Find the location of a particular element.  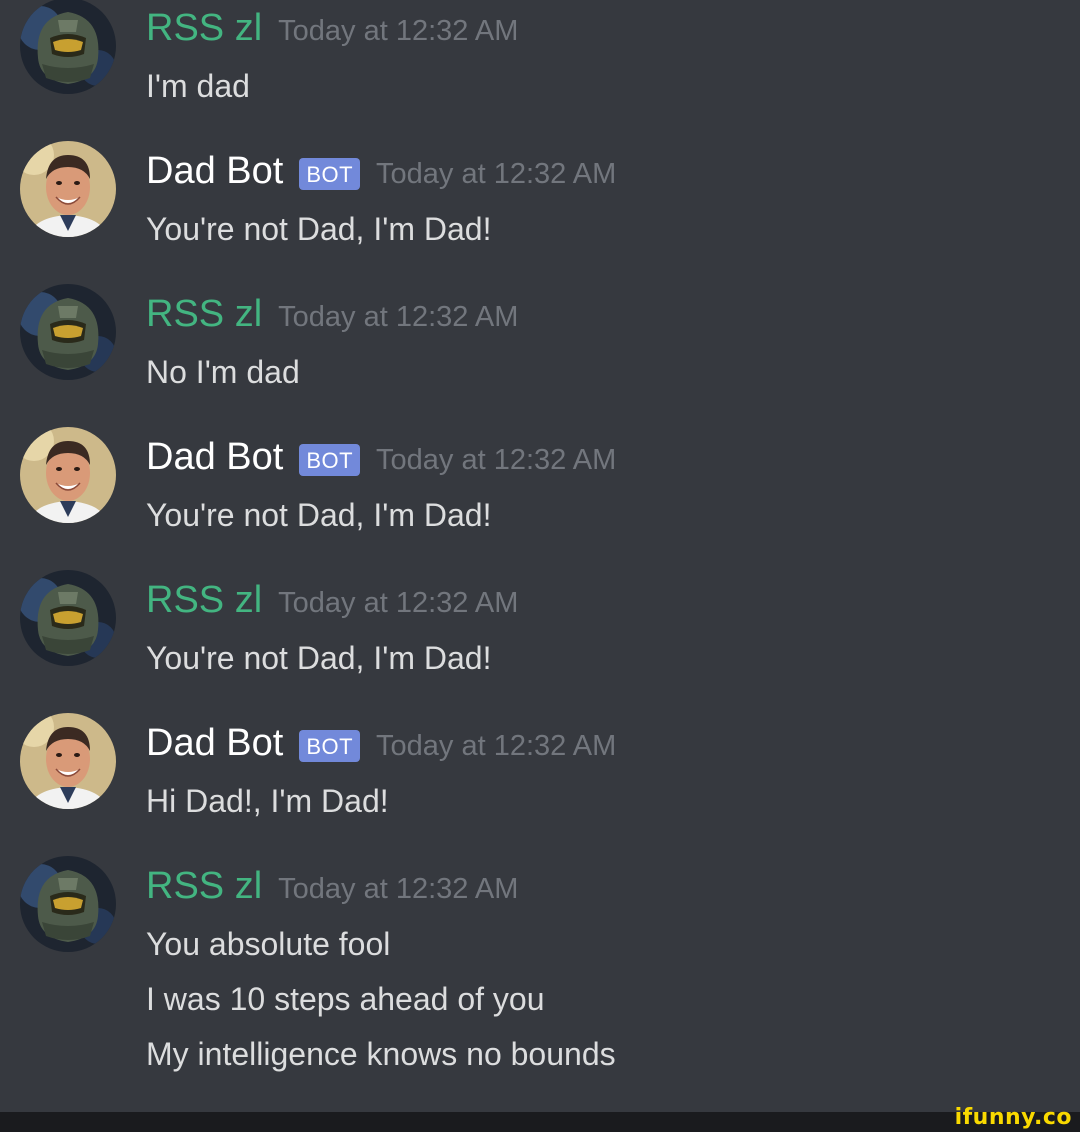

message-text: I'm dad is located at coordinates (198, 86).